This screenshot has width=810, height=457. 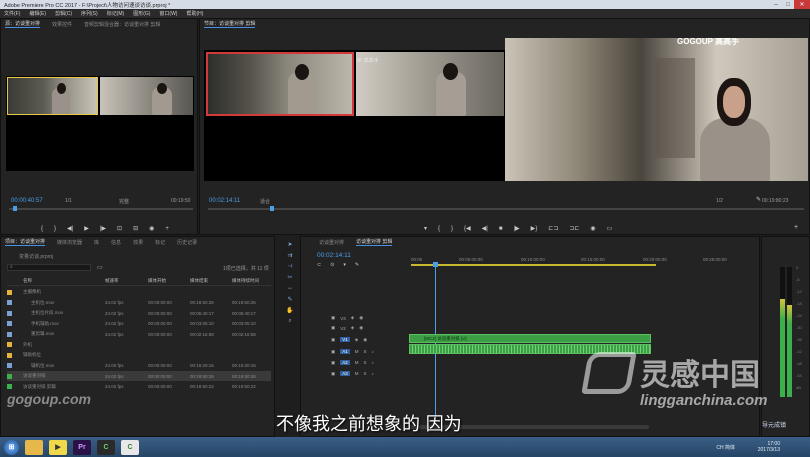 What do you see at coordinates (332, 265) in the screenshot?
I see `linked-icon: ⊙` at bounding box center [332, 265].